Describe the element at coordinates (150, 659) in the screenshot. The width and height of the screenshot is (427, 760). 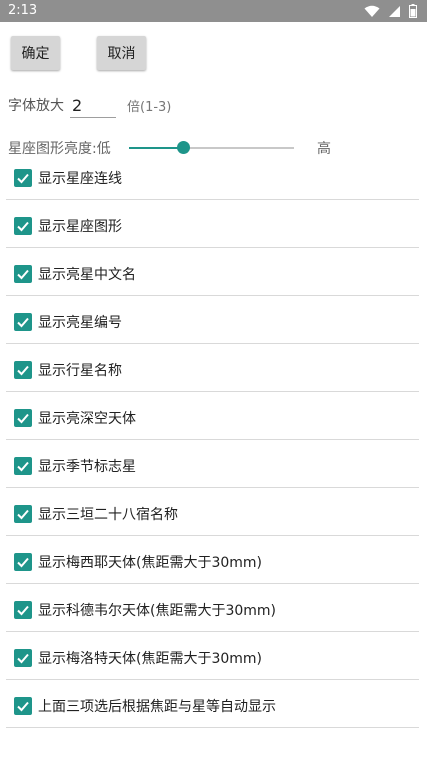
I see `option-label: 显示梅洛特天体(焦距需大于30mm)` at that location.